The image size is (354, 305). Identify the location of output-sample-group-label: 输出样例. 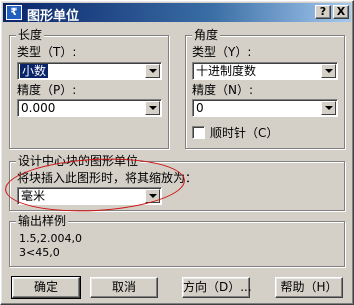
(42, 221).